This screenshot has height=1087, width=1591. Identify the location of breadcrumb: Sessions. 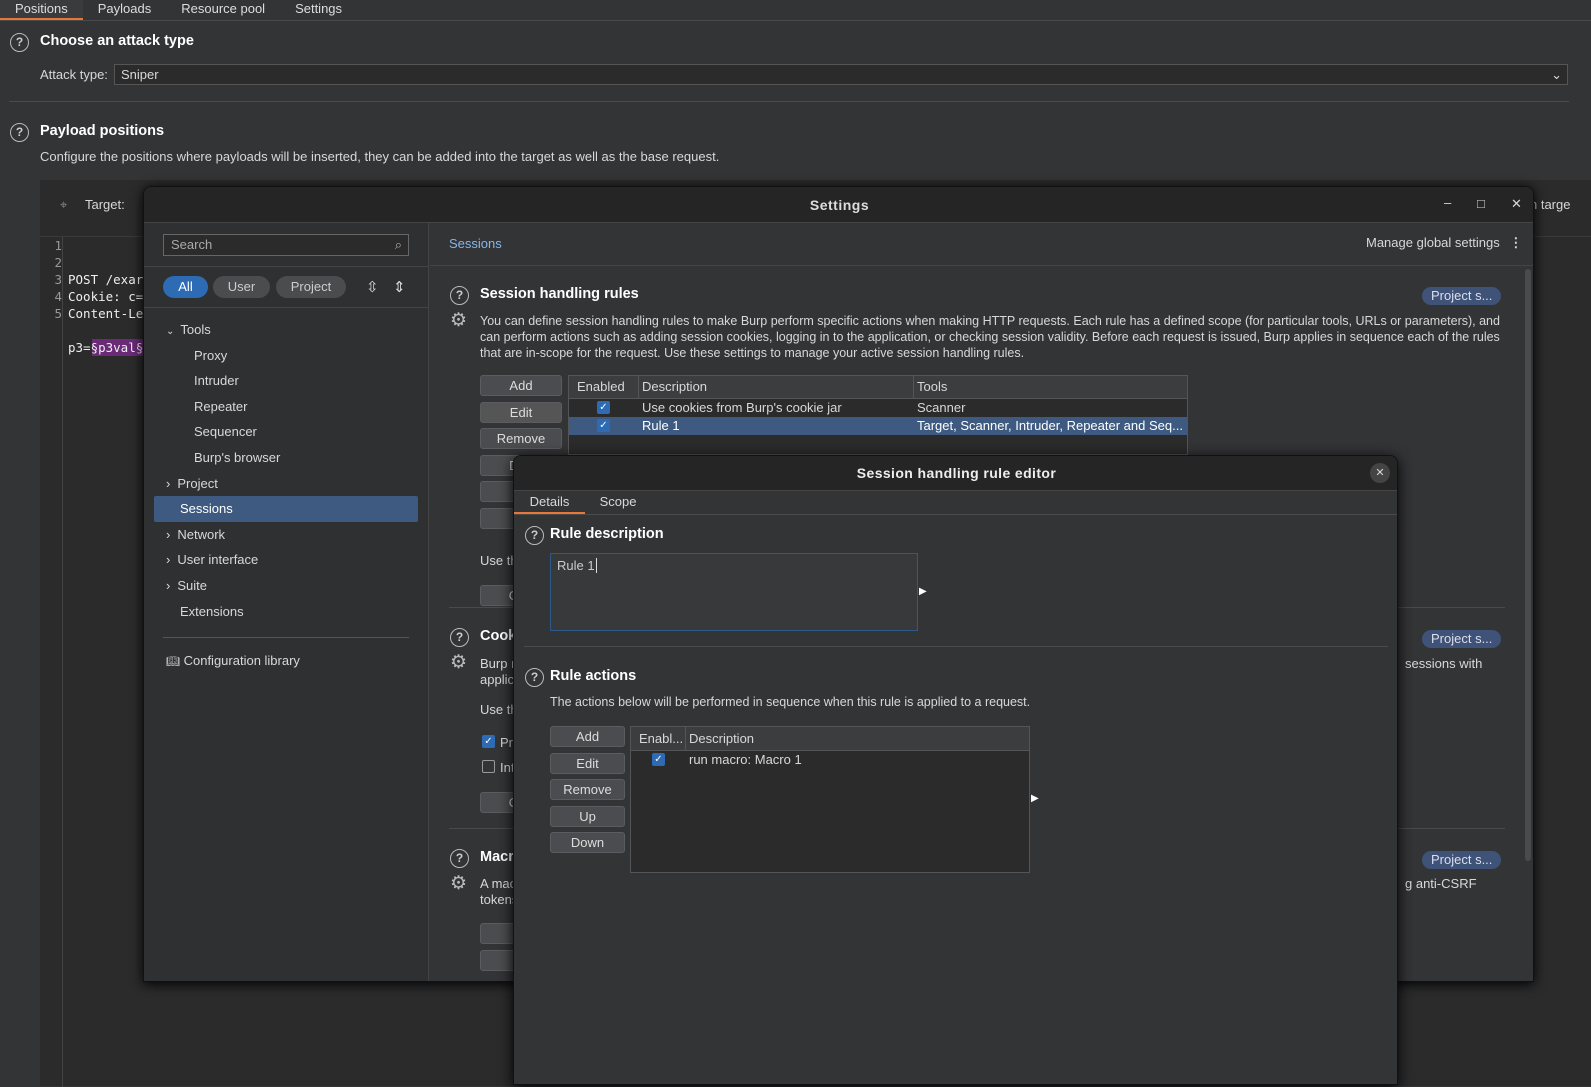
(475, 243).